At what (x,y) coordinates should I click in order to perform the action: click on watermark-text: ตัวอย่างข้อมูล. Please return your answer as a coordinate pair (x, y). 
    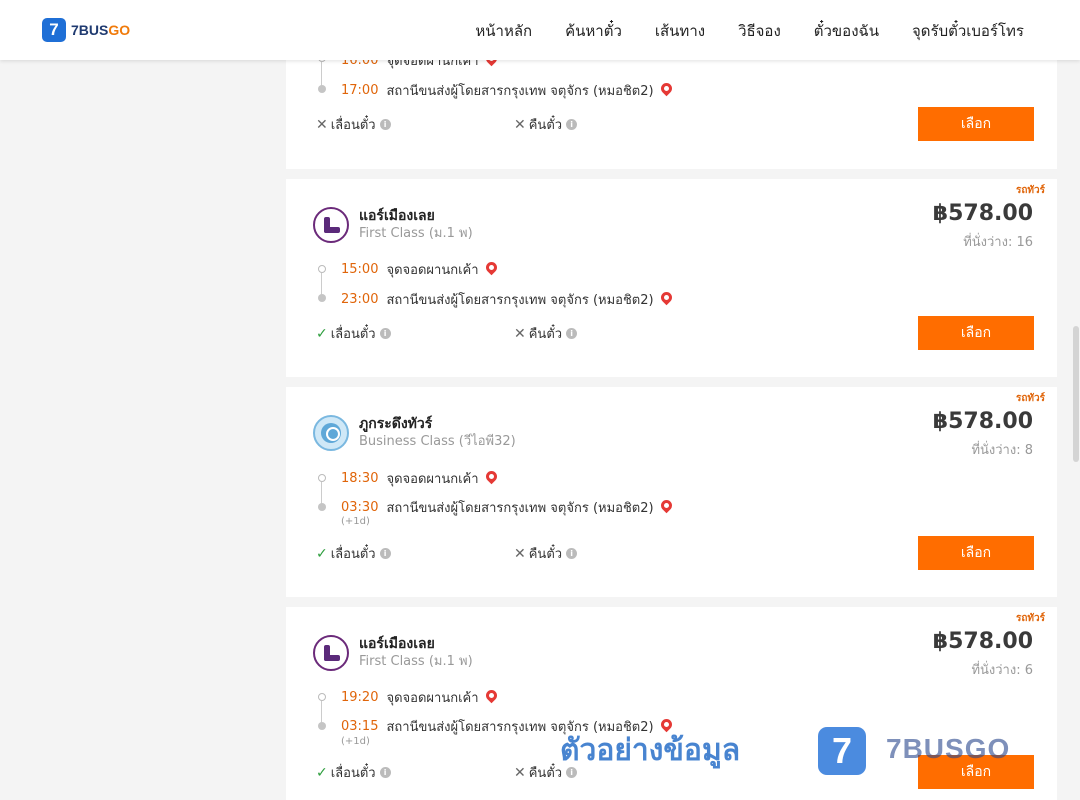
    Looking at the image, I should click on (650, 750).